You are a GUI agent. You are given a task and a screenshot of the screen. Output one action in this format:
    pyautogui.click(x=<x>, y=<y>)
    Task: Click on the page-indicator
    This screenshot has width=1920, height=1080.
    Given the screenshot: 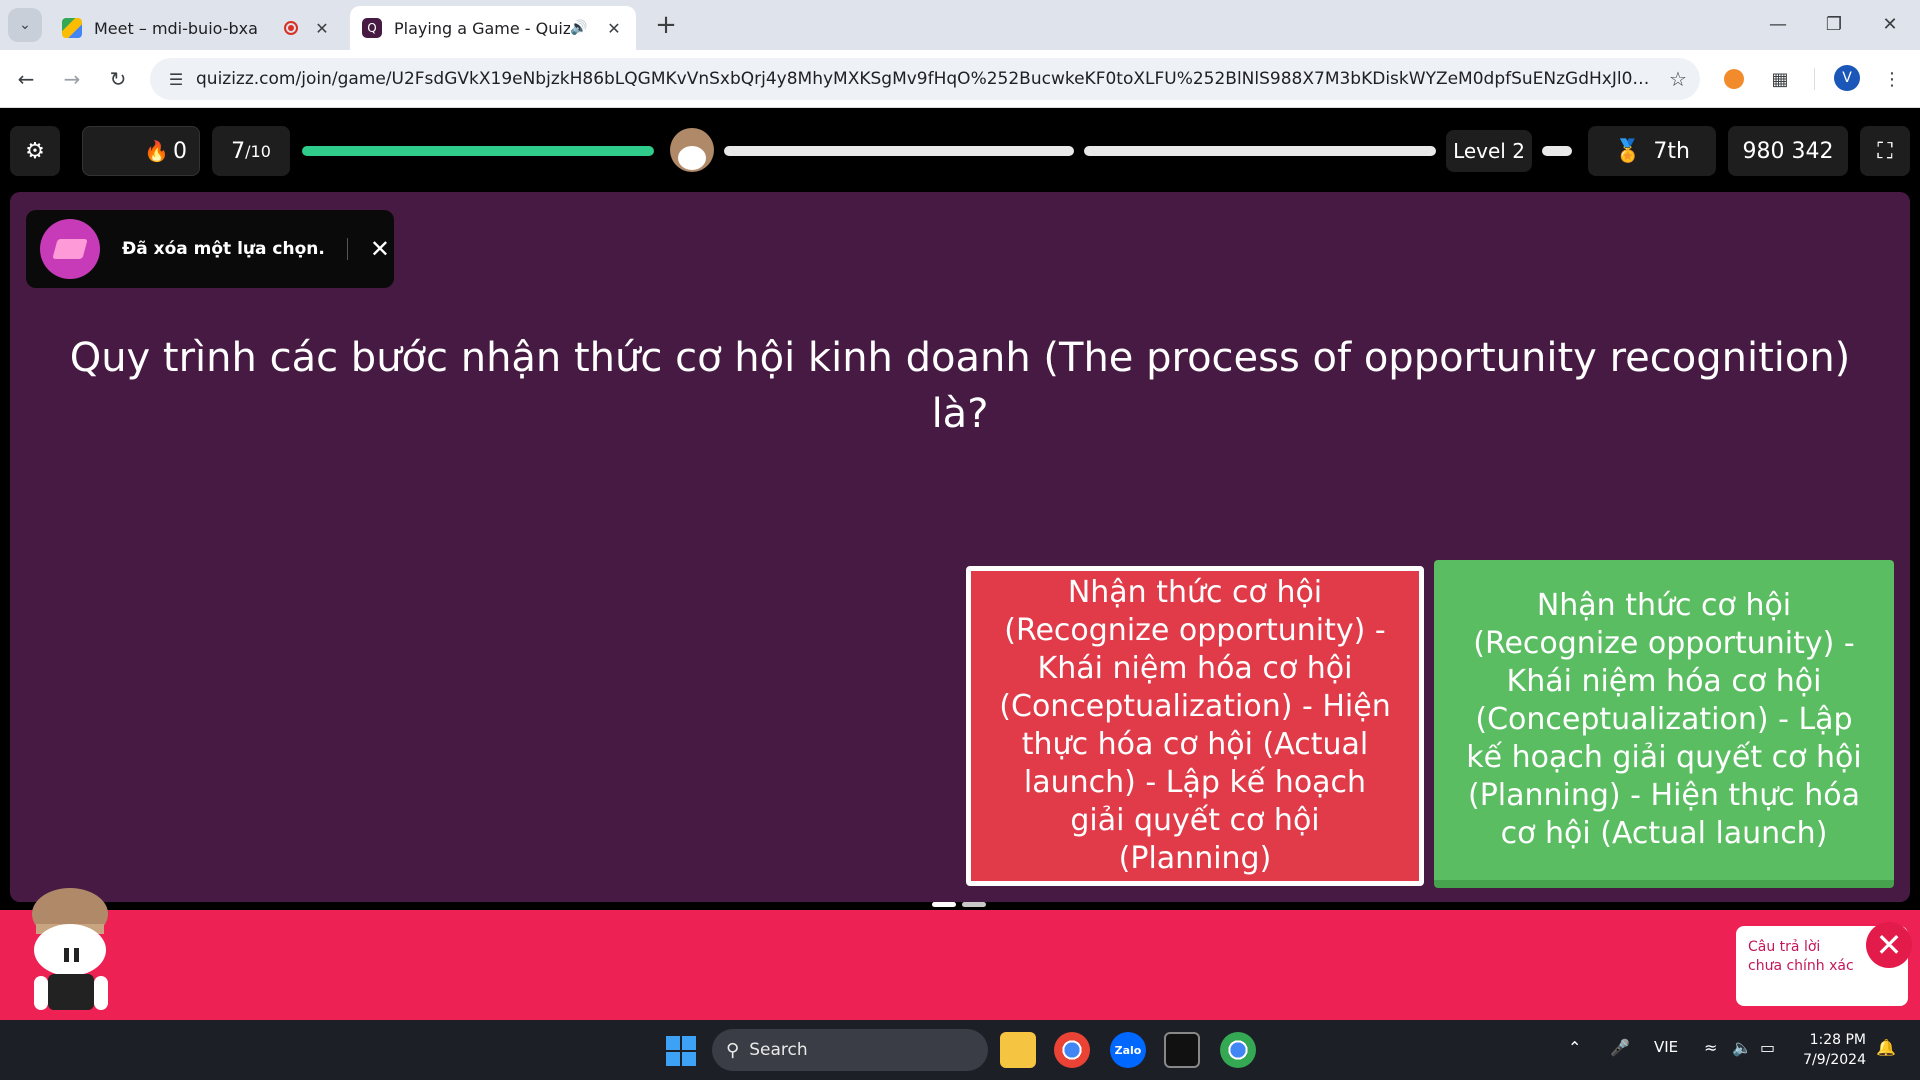 What is the action you would take?
    pyautogui.click(x=959, y=904)
    